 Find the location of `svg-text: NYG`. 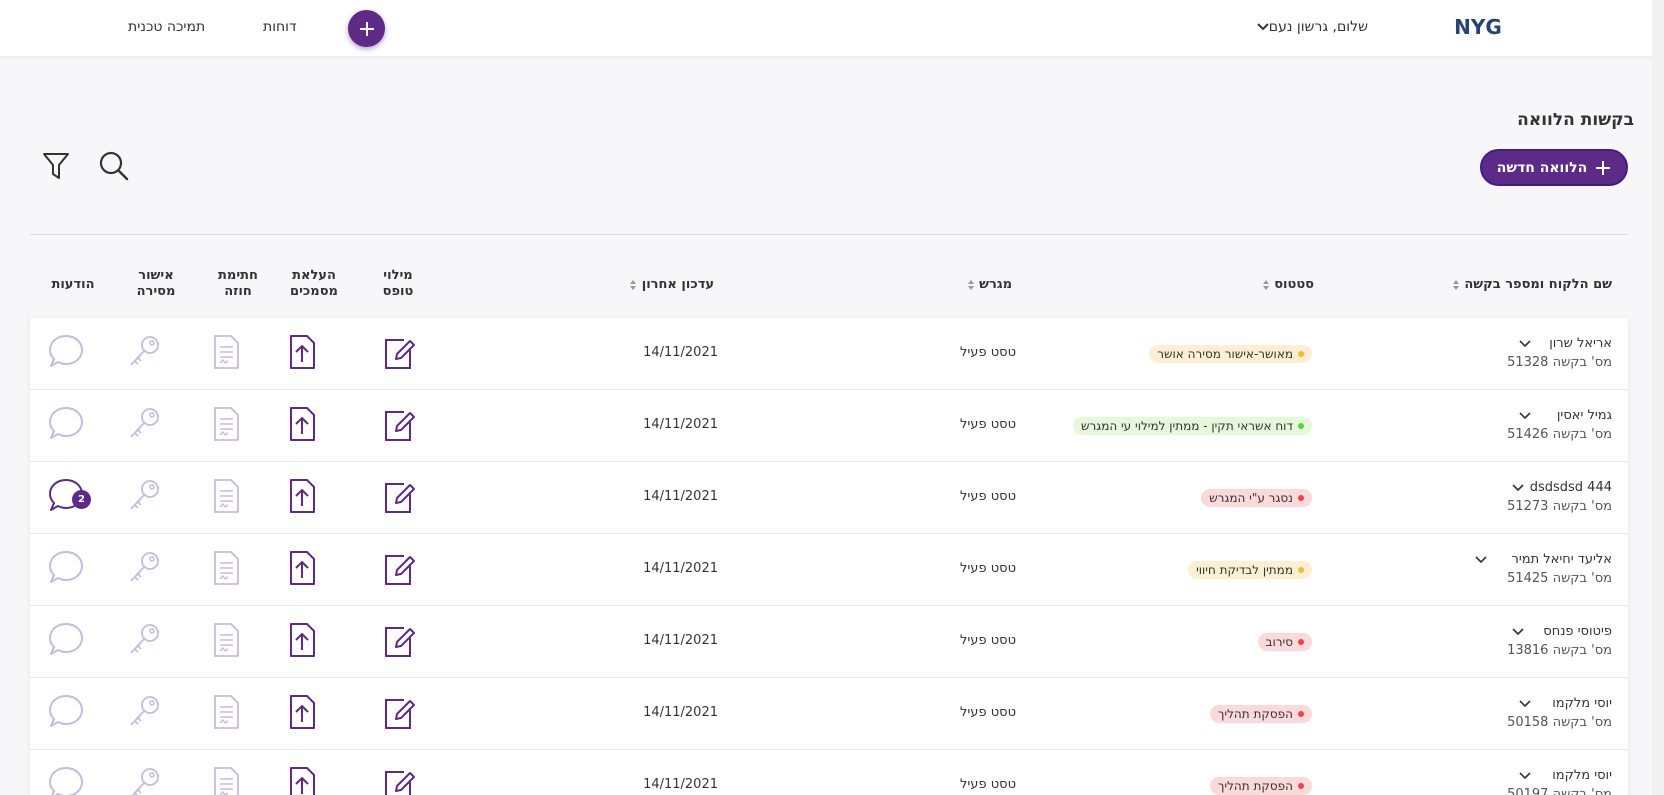

svg-text: NYG is located at coordinates (1478, 27).